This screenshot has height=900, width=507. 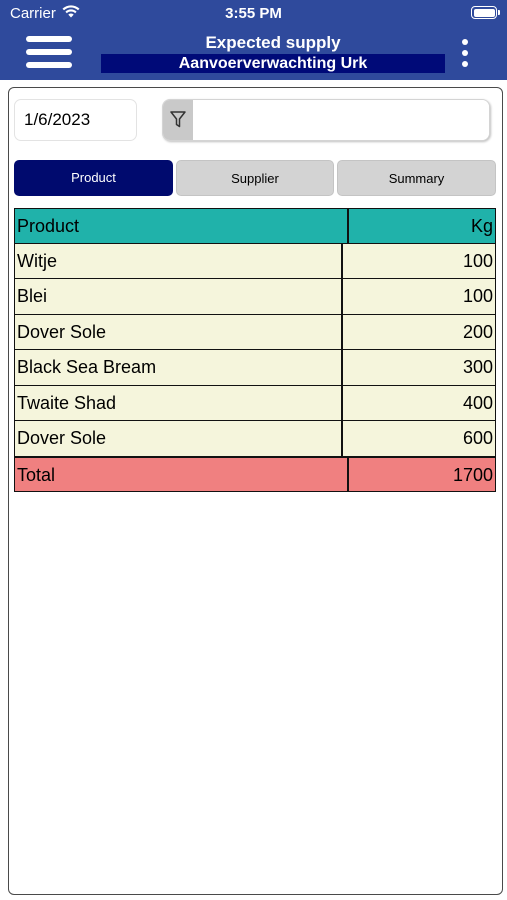 I want to click on total-kg: 1700, so click(x=472, y=474).